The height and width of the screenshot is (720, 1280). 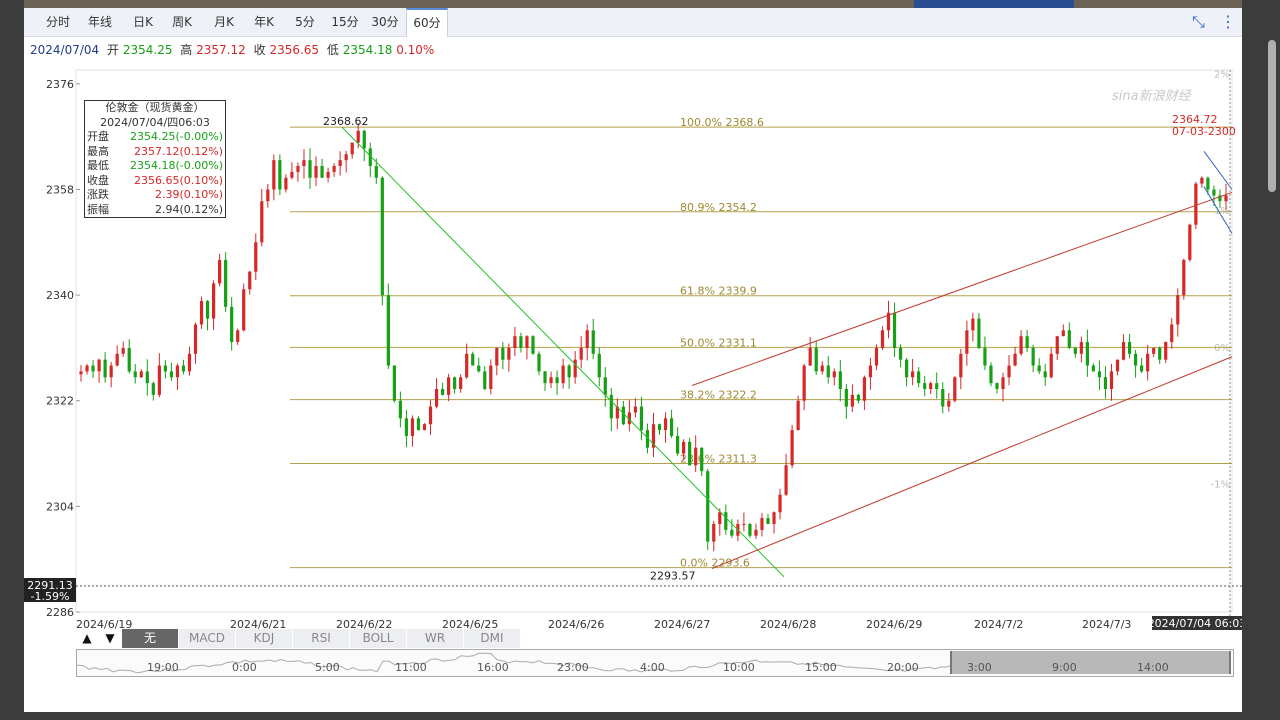 What do you see at coordinates (722, 122) in the screenshot?
I see `fib-level-label: 100.0% 2368.6` at bounding box center [722, 122].